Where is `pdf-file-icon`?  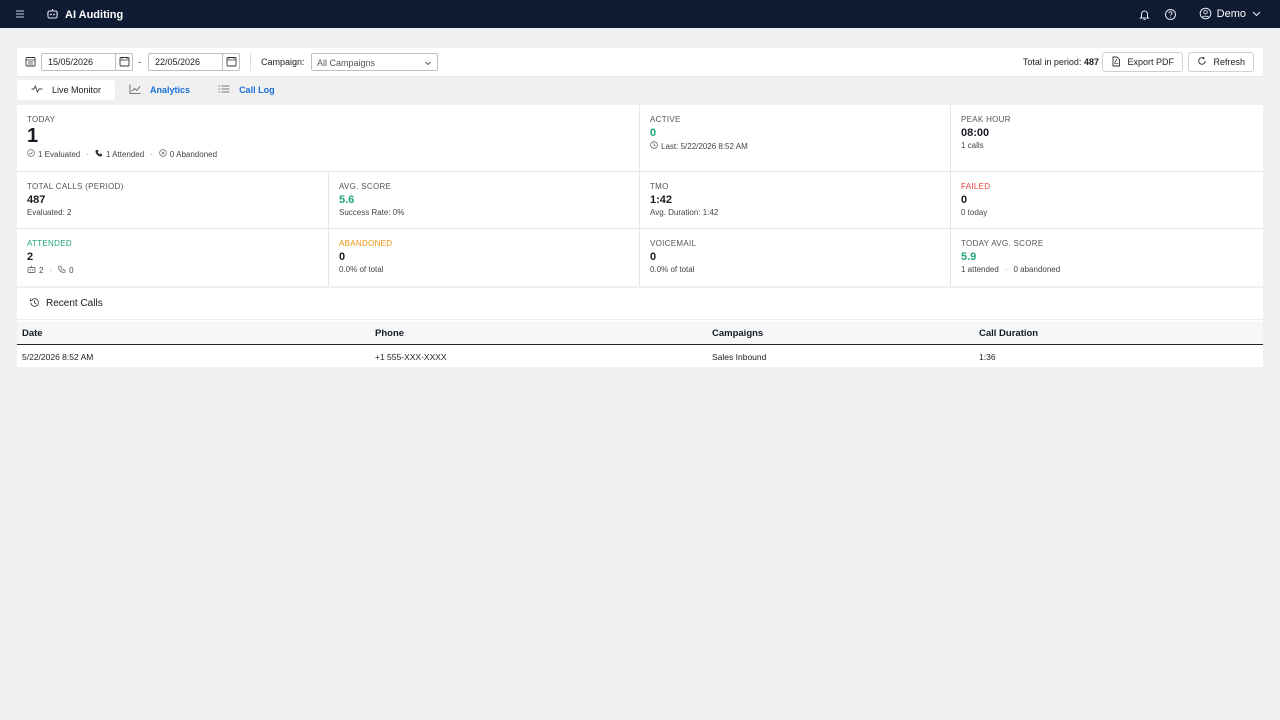
pdf-file-icon is located at coordinates (1116, 62).